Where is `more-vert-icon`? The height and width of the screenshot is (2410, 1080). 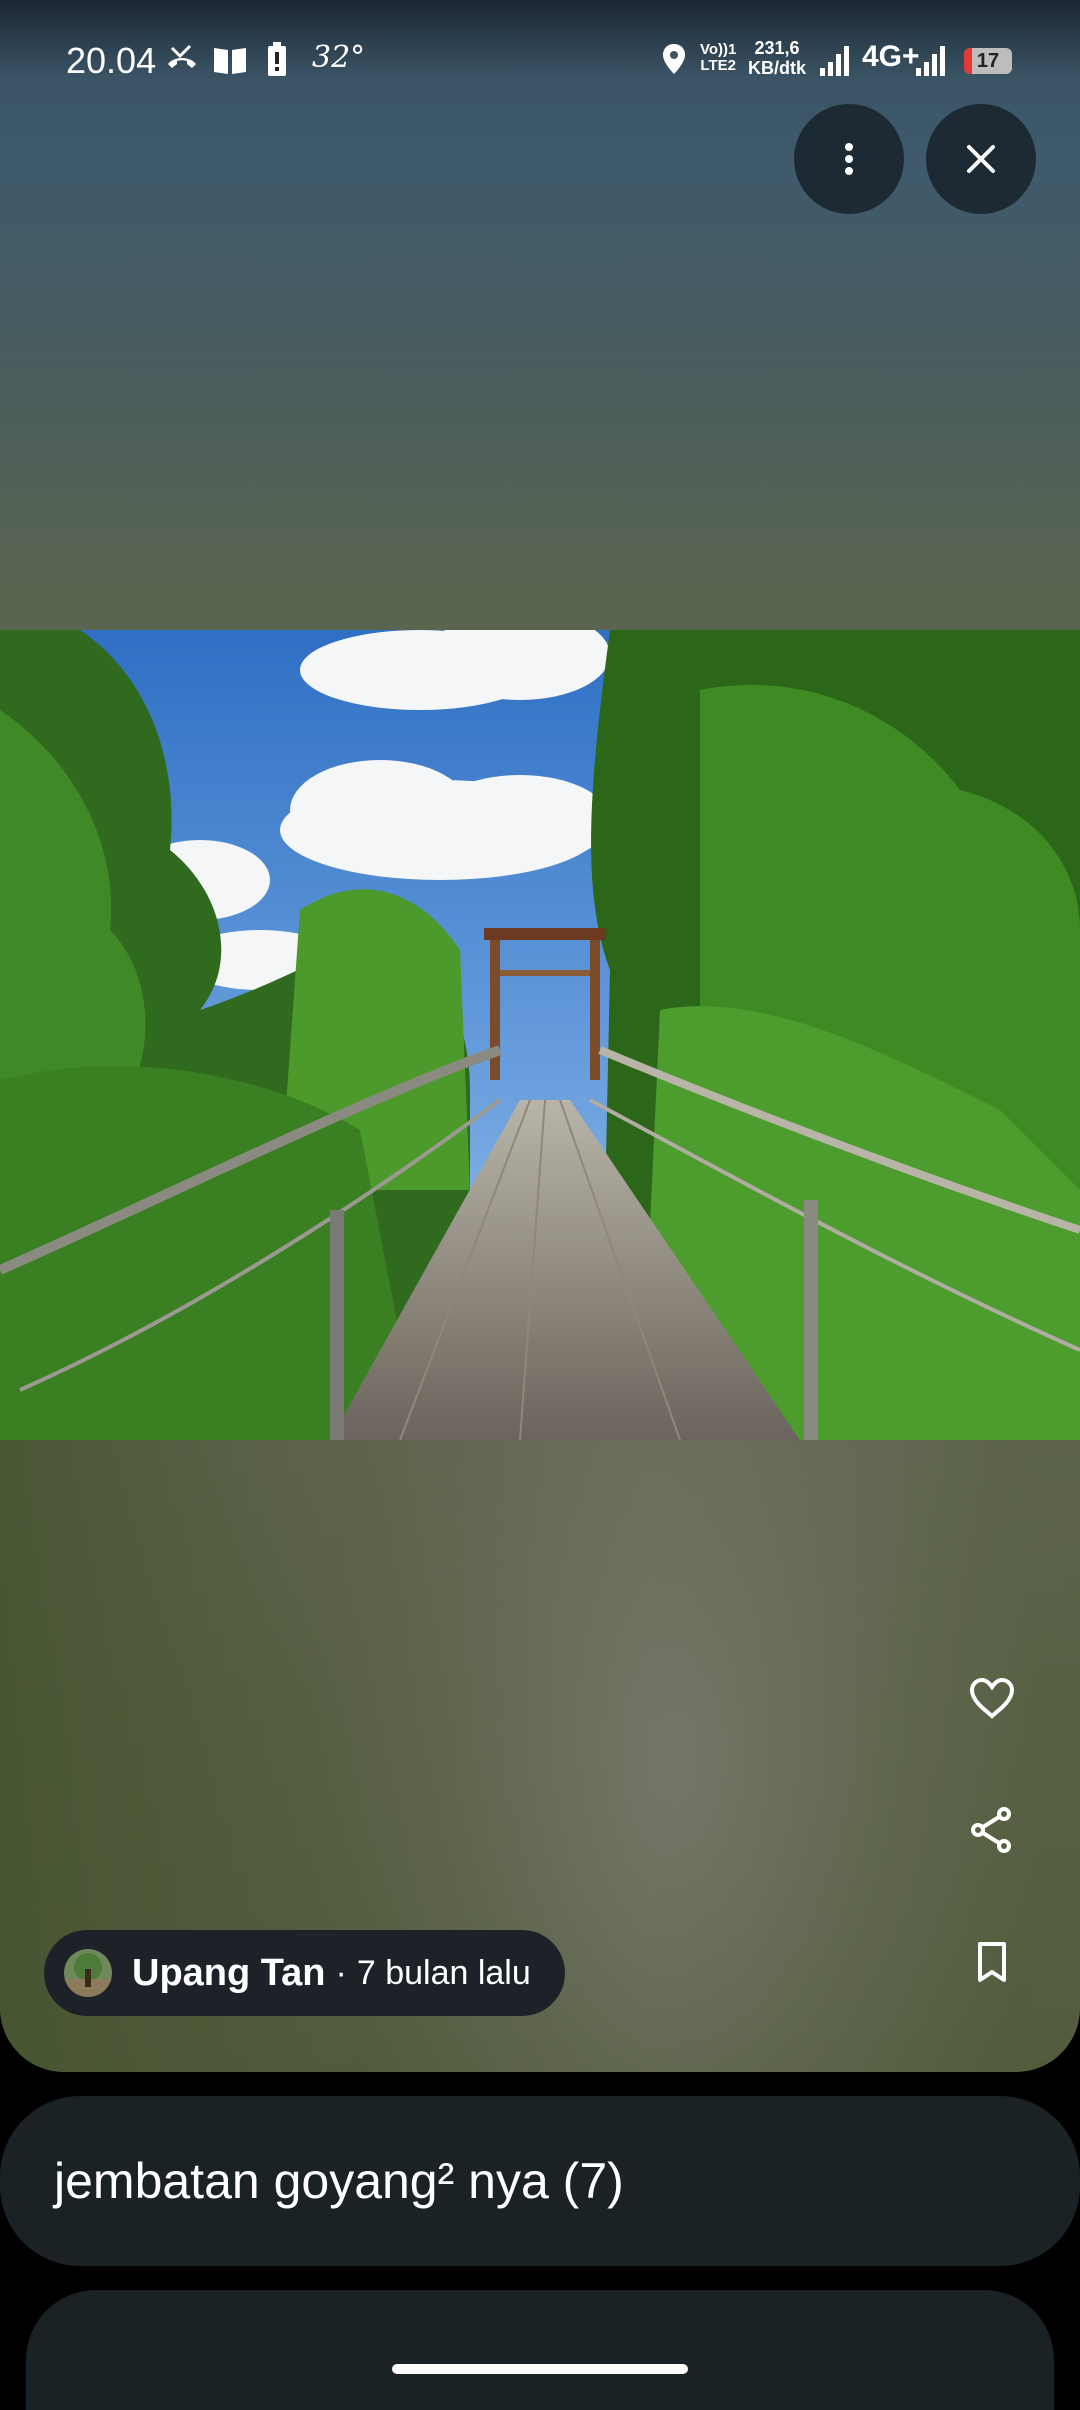
more-vert-icon is located at coordinates (849, 159).